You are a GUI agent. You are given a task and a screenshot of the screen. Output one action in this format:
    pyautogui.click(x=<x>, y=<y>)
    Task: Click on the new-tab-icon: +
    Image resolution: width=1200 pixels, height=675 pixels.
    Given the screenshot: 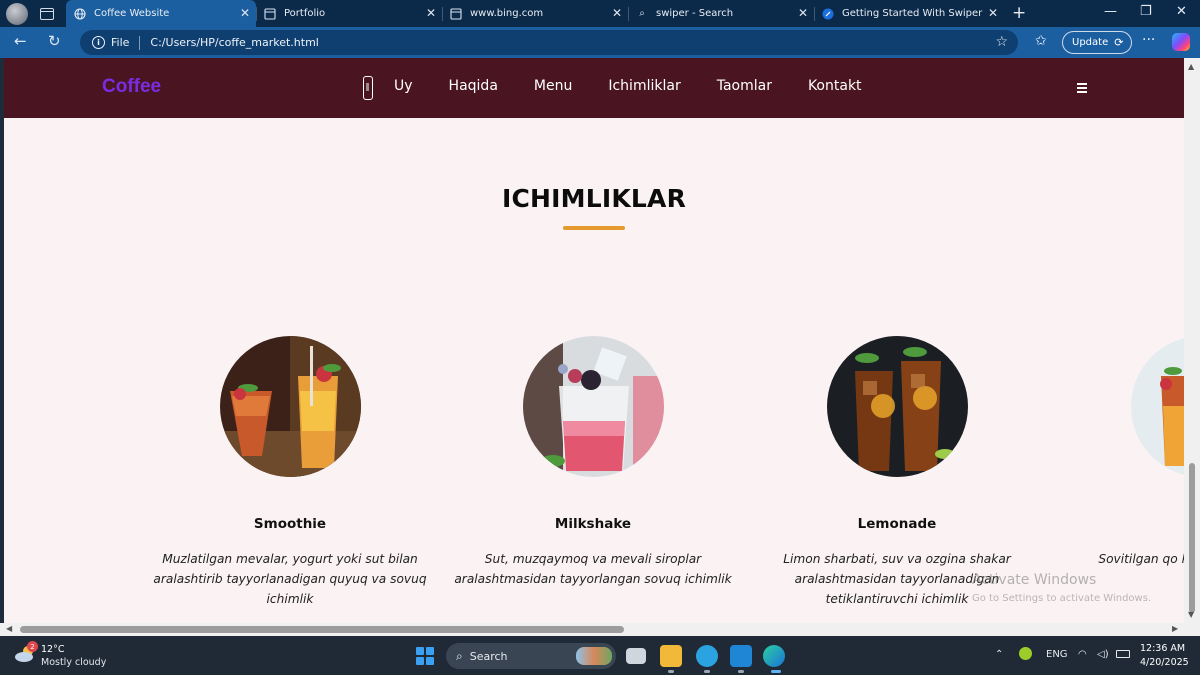 What is the action you would take?
    pyautogui.click(x=1019, y=13)
    